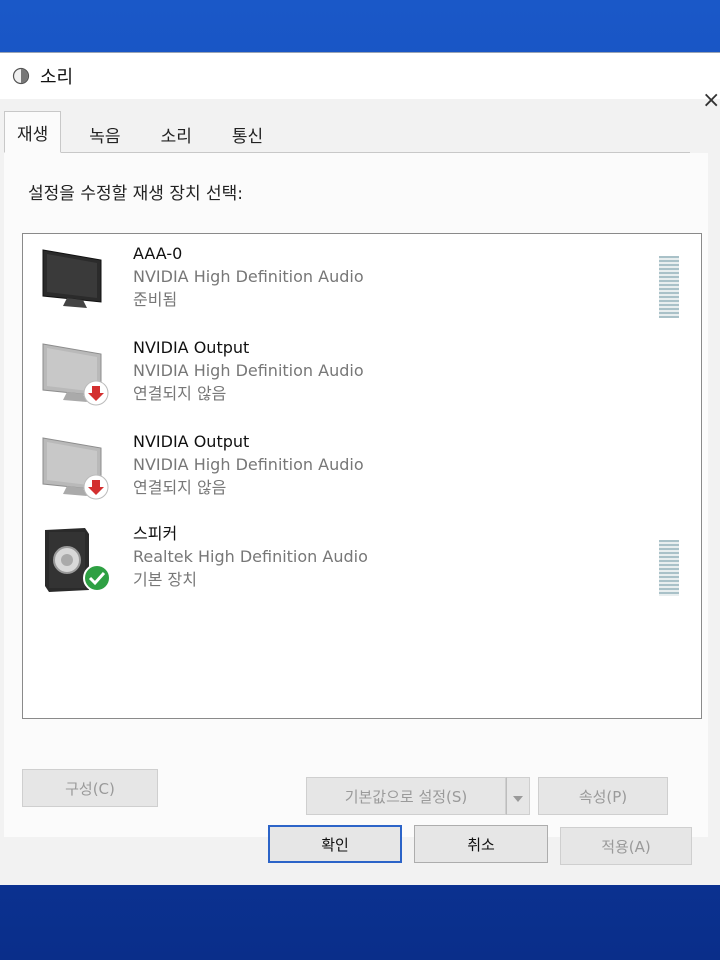 This screenshot has height=960, width=720. I want to click on monitor-icon, so click(74, 281).